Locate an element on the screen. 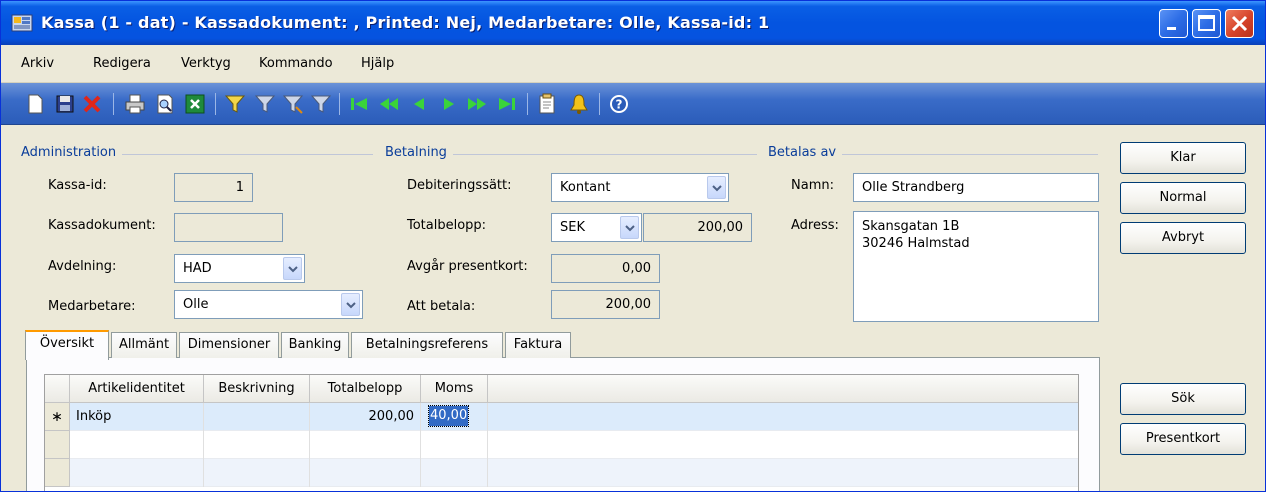  avdelning-dropdown-button is located at coordinates (292, 268).